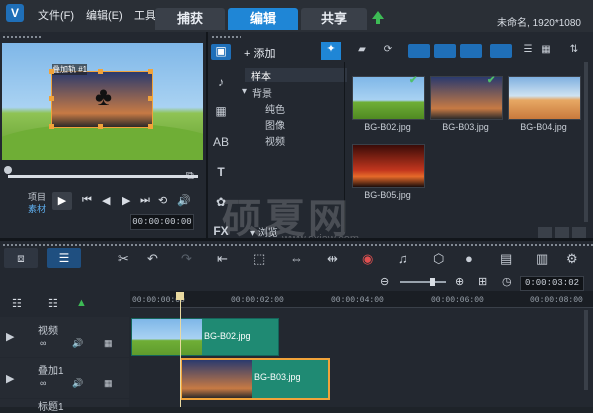 The height and width of the screenshot is (413, 593). What do you see at coordinates (87, 200) in the screenshot?
I see `home-icon: ⏮` at bounding box center [87, 200].